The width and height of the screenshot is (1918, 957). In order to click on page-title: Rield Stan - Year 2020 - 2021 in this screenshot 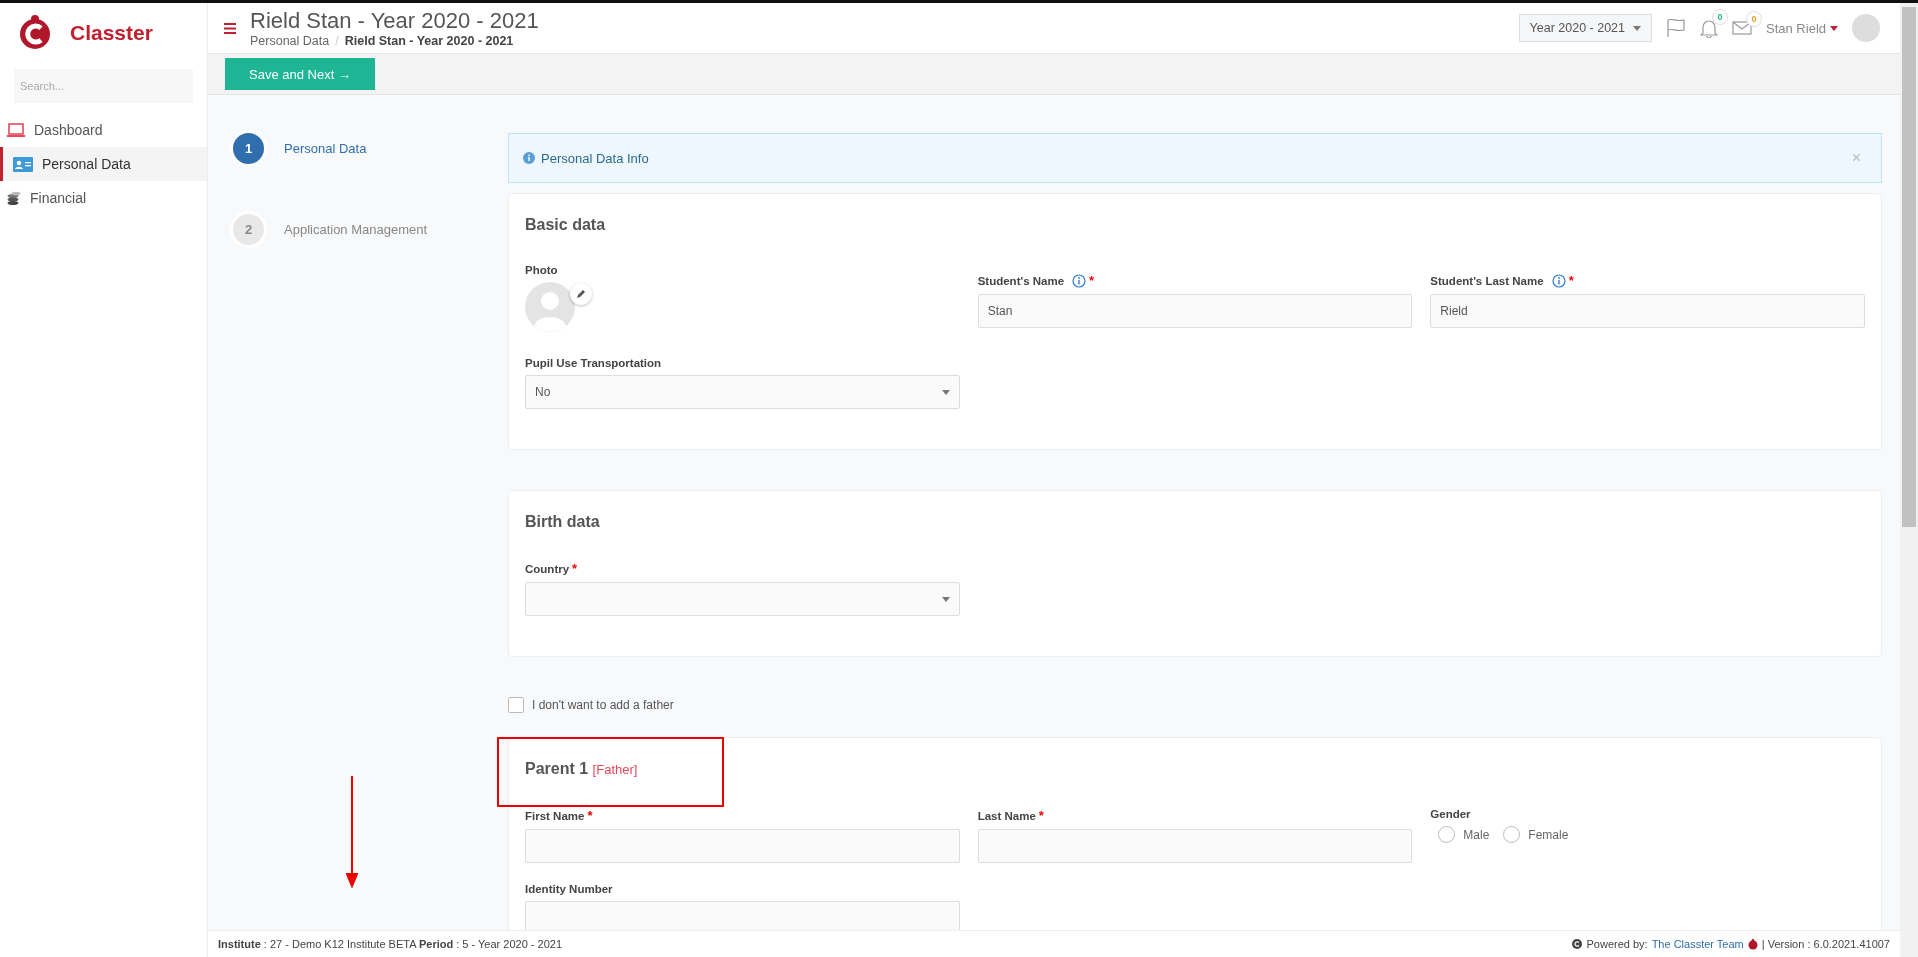, I will do `click(394, 21)`.